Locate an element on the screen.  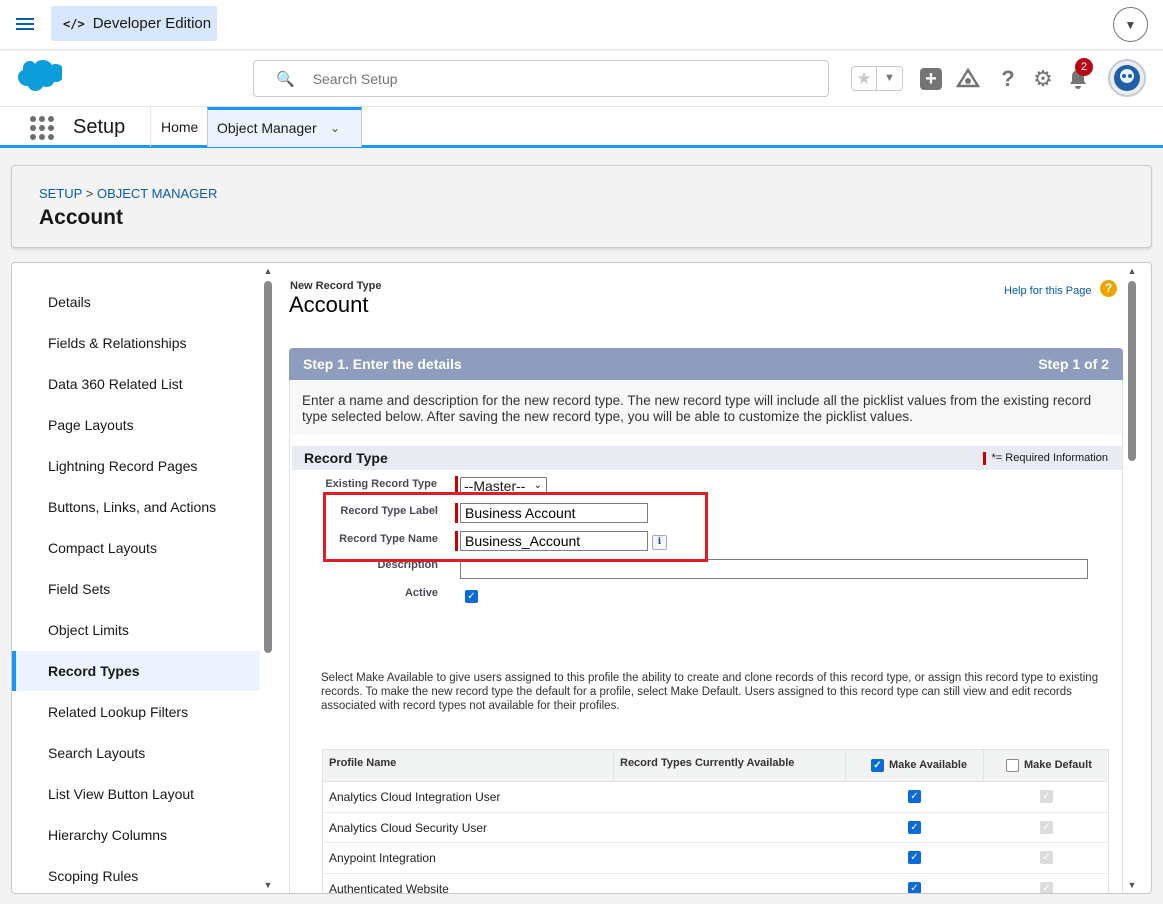
global-top-bar: </> Developer Edition ▼ is located at coordinates (581, 25).